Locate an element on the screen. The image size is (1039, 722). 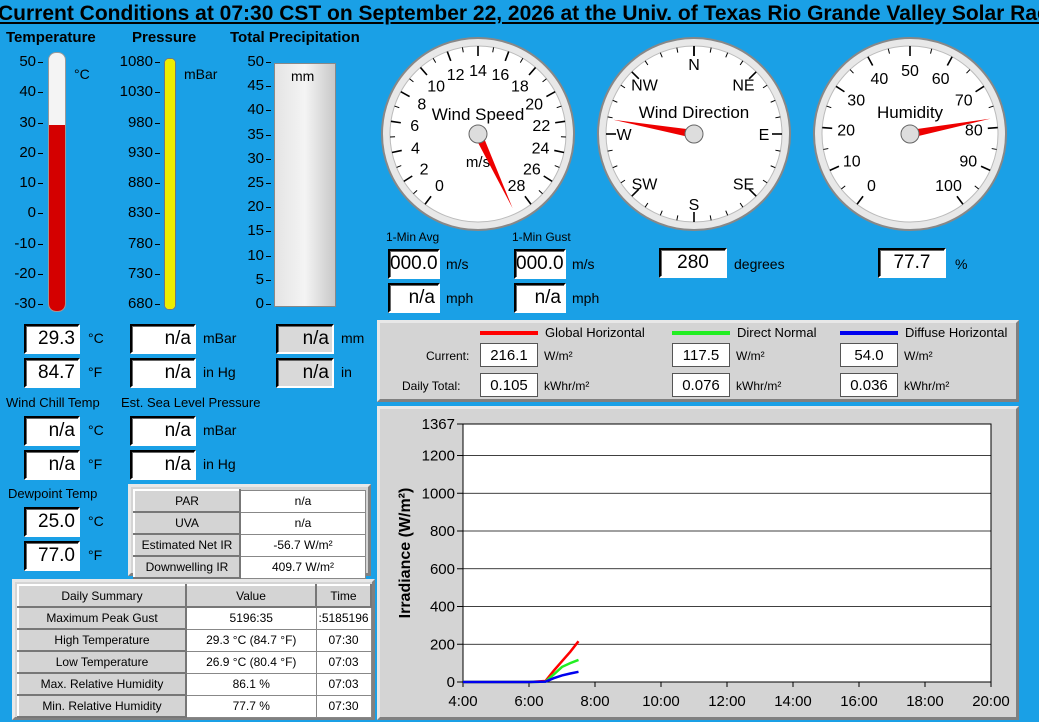
chart-y-tick-label: 400 is located at coordinates (442, 607).